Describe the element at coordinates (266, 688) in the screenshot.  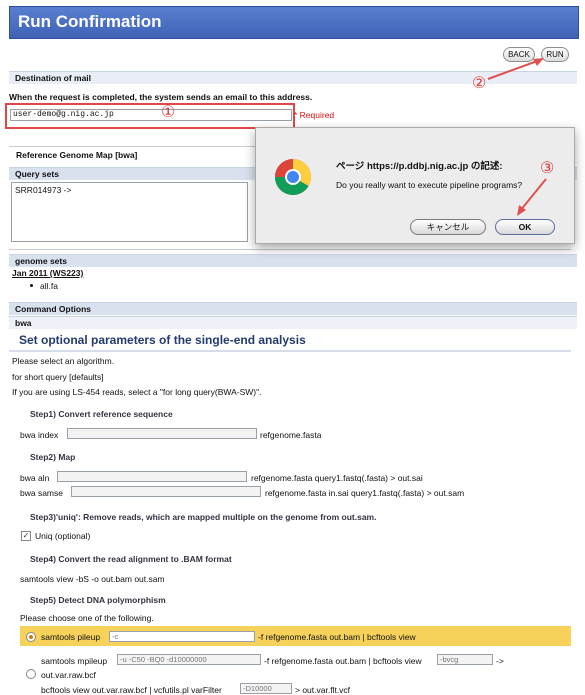
I see `varfilter-options-field: -D10000` at that location.